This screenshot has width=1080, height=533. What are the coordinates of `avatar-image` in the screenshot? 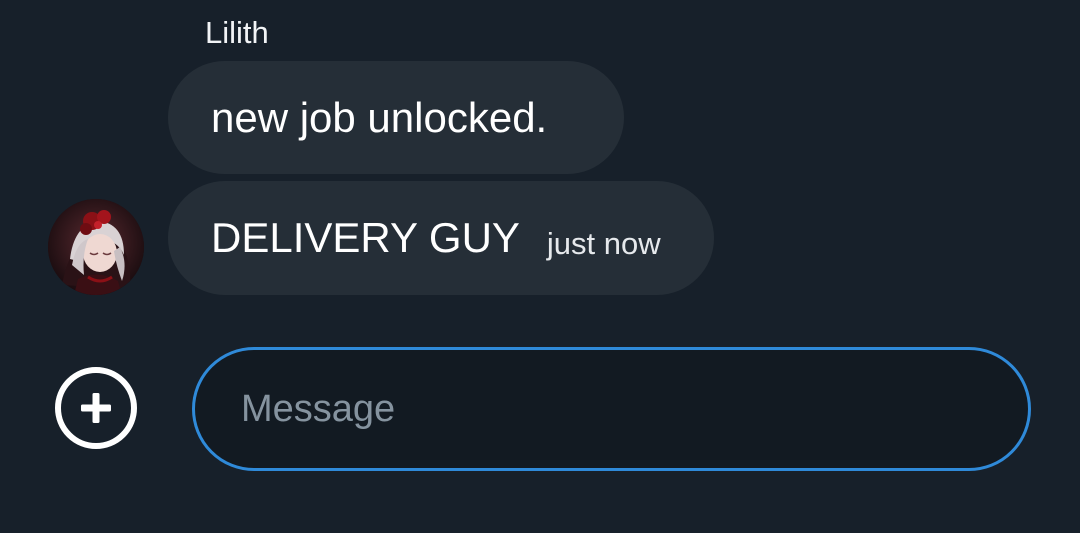 It's located at (96, 247).